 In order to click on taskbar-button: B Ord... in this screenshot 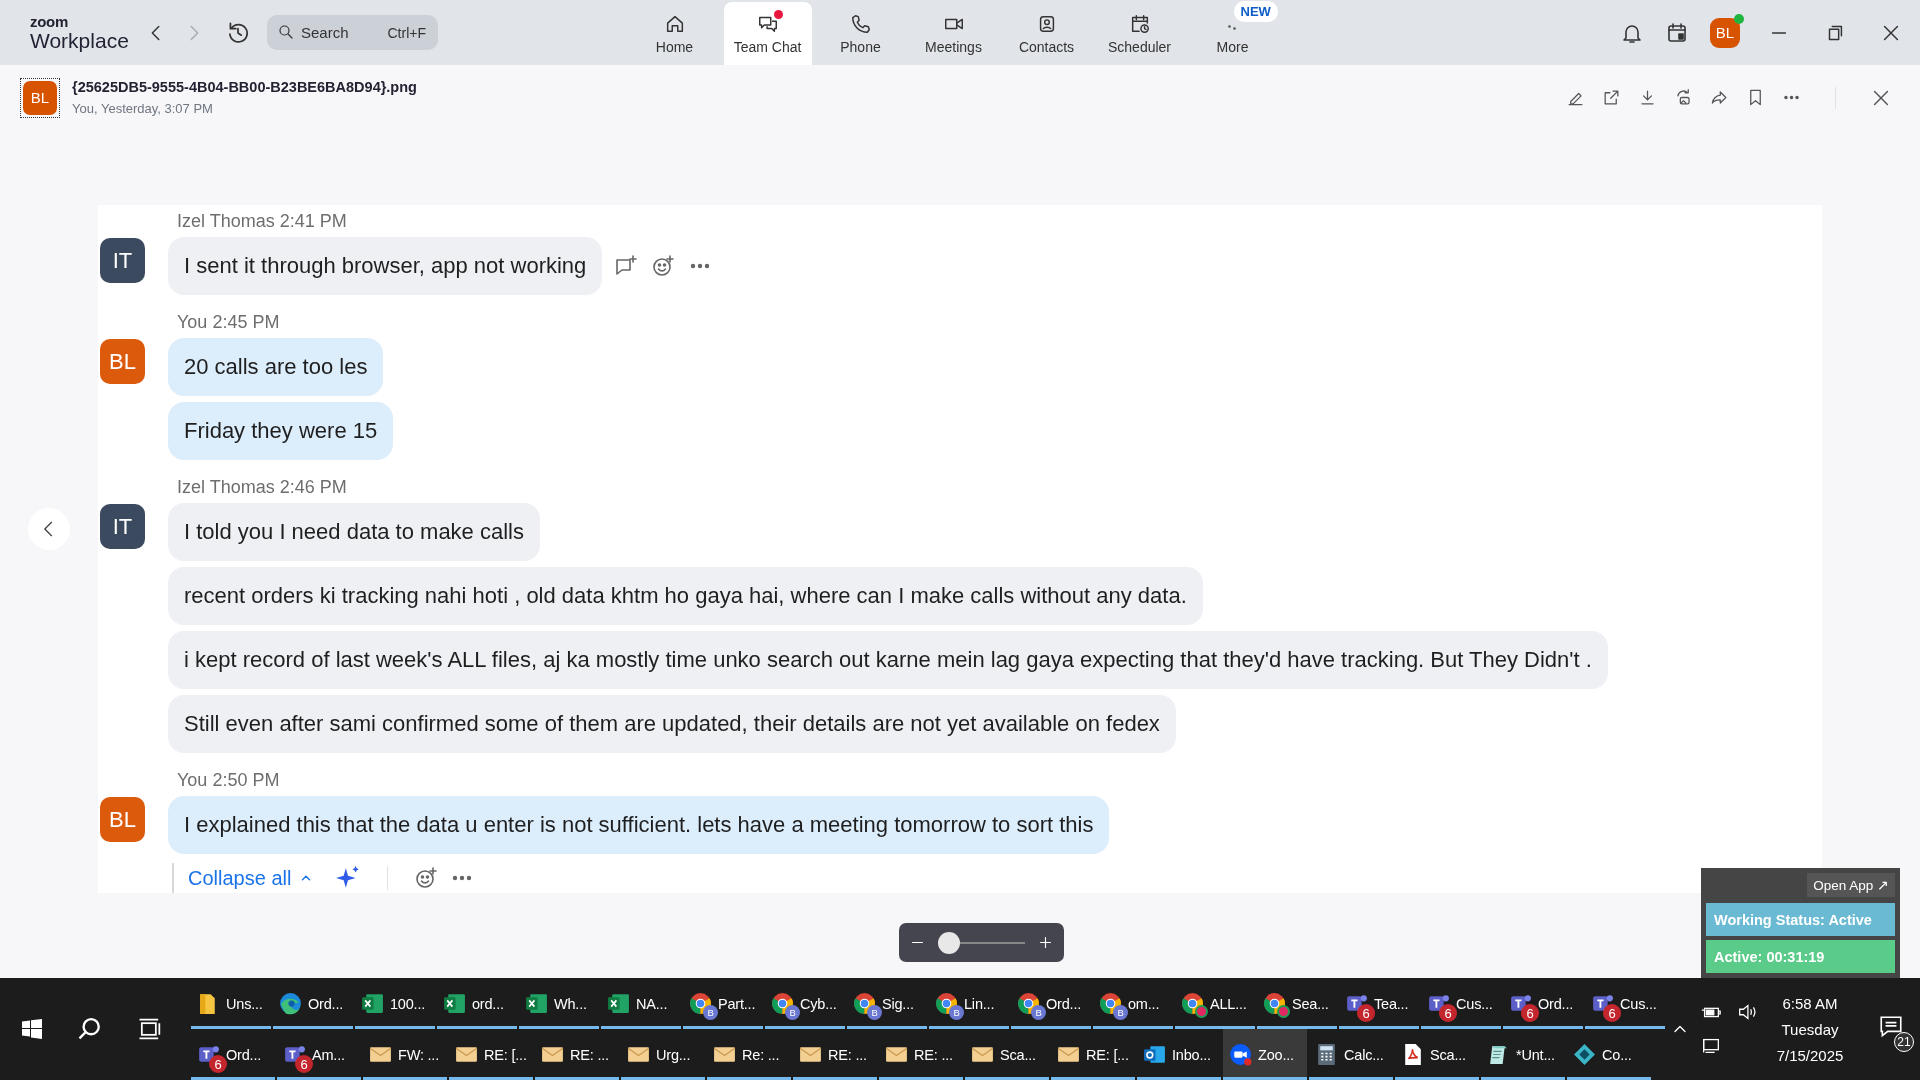, I will do `click(1051, 1003)`.